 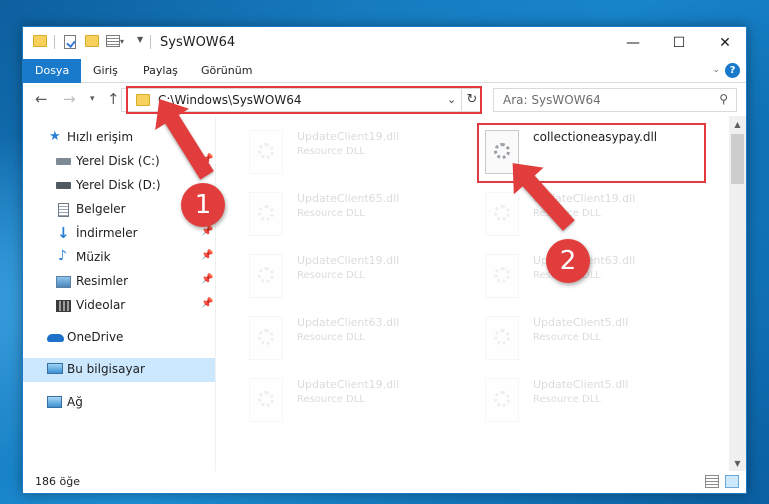 What do you see at coordinates (106, 369) in the screenshot?
I see `sidebar-item-label: Bu bilgisayar` at bounding box center [106, 369].